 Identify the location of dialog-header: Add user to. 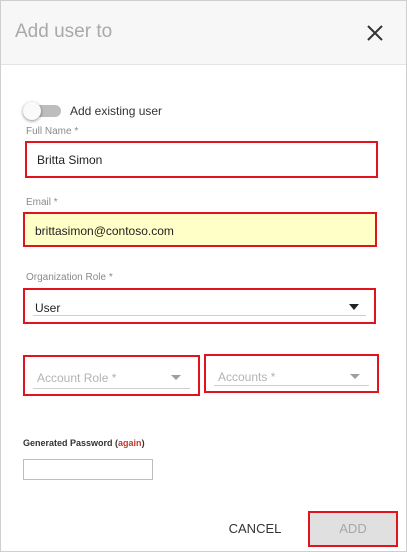
(203, 33).